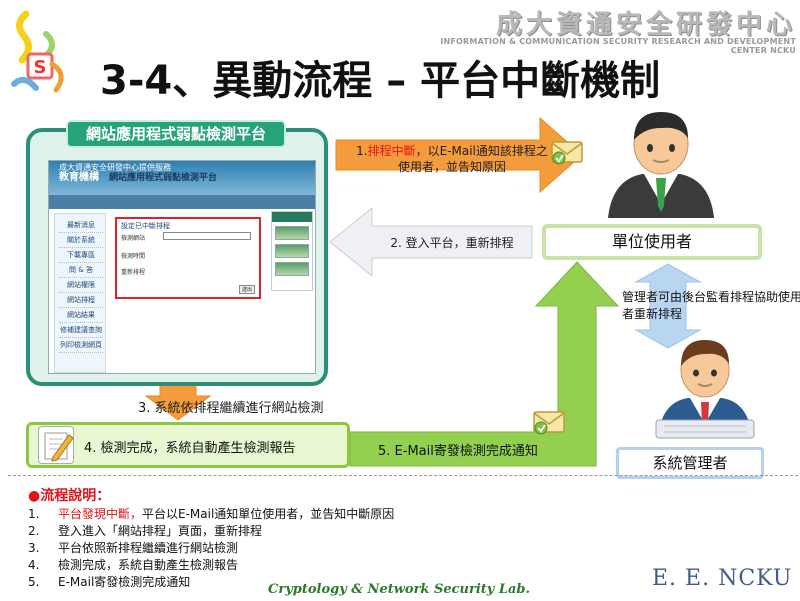  What do you see at coordinates (176, 134) in the screenshot?
I see `platform-title: 網站應用程式弱點檢測平台` at bounding box center [176, 134].